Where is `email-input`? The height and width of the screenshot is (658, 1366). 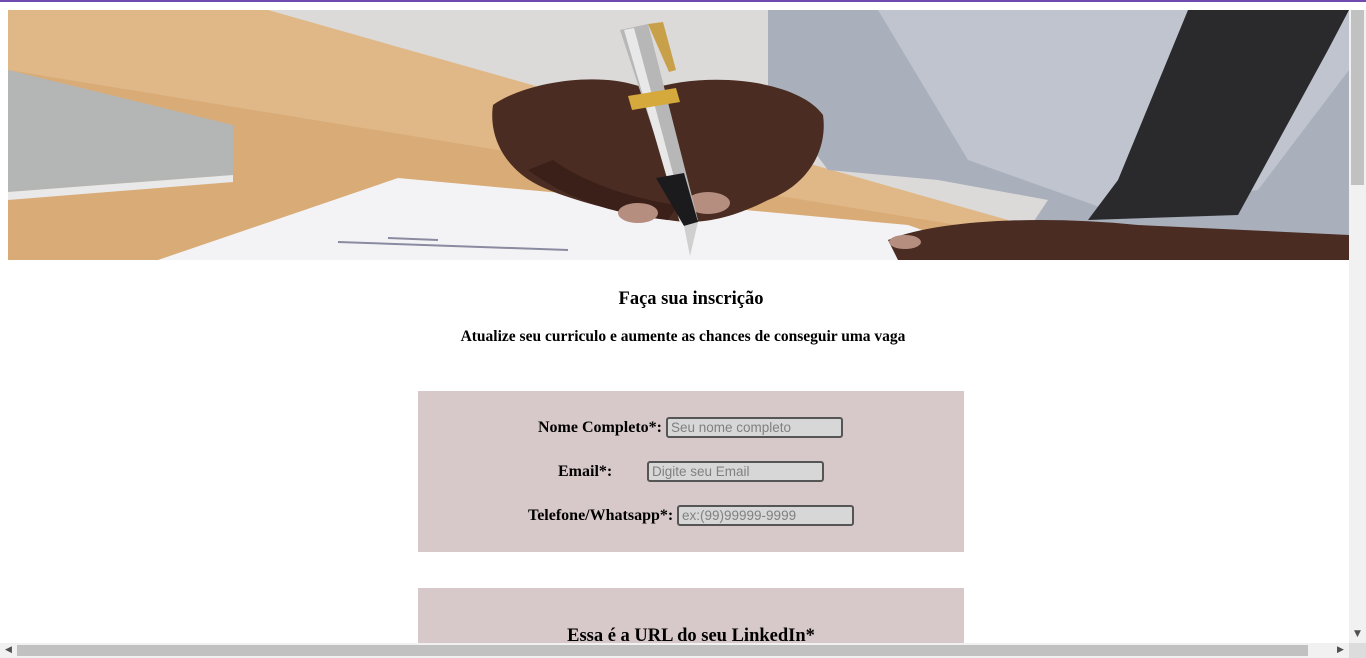 email-input is located at coordinates (735, 471).